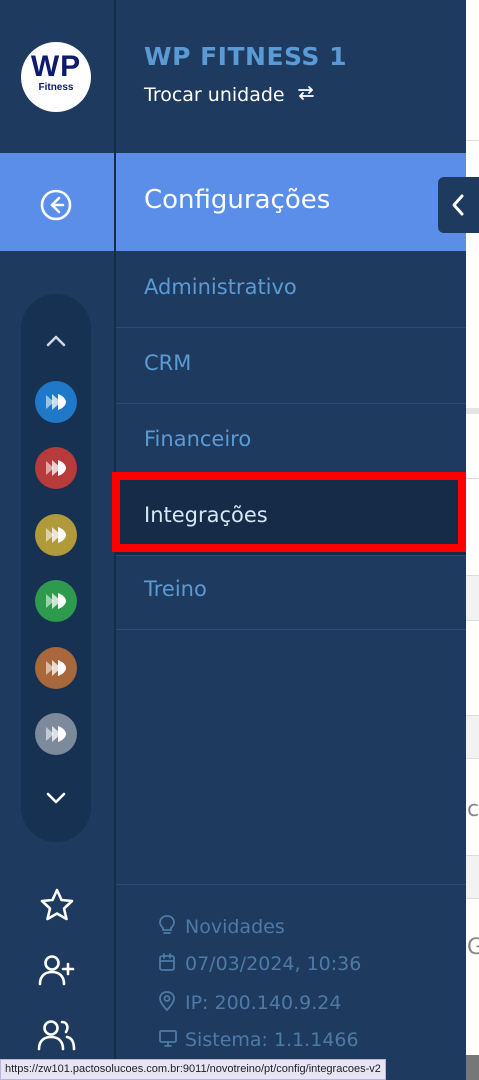  I want to click on logo-subtext: Fitness, so click(56, 87).